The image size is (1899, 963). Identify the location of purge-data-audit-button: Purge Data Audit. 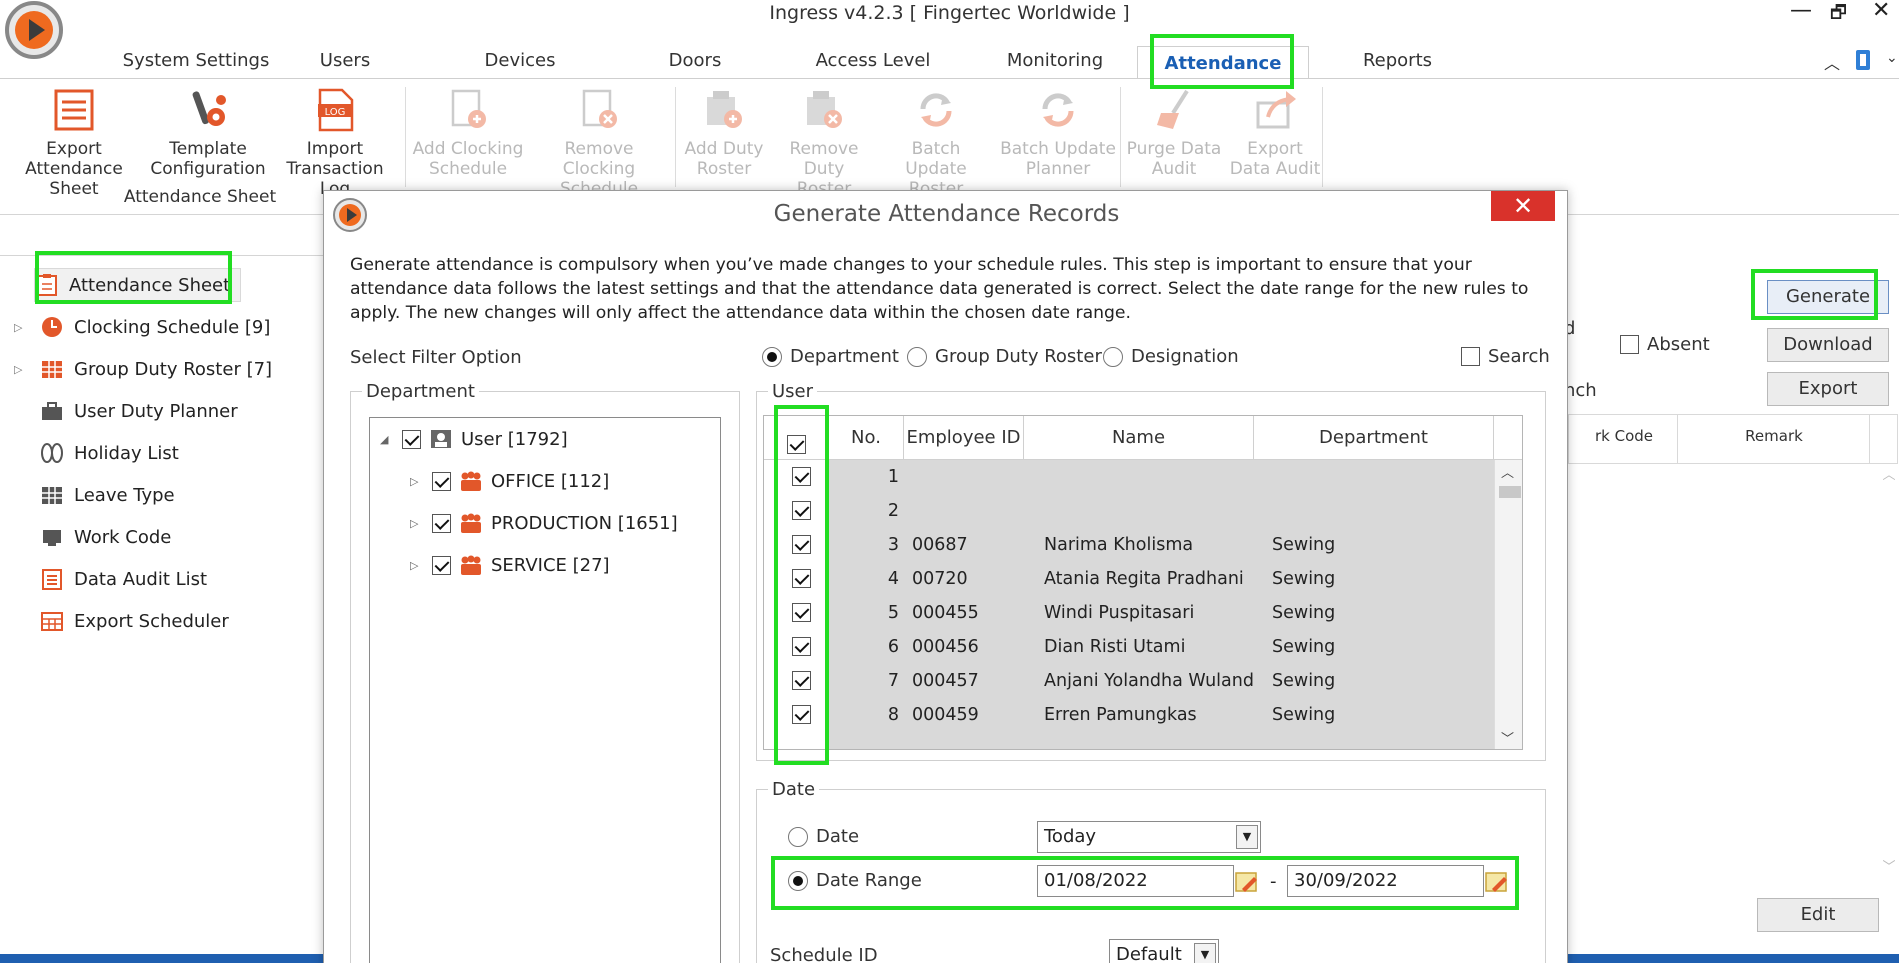
(1174, 133).